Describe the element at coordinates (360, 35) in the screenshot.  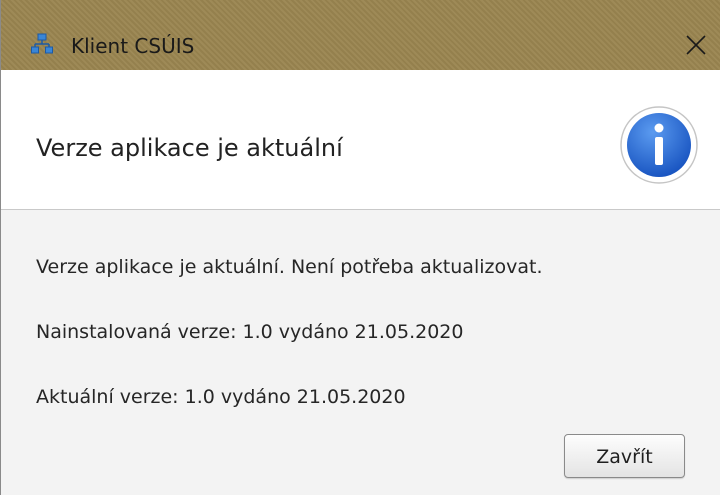
I see `title-bar: Klient CSÚIS` at that location.